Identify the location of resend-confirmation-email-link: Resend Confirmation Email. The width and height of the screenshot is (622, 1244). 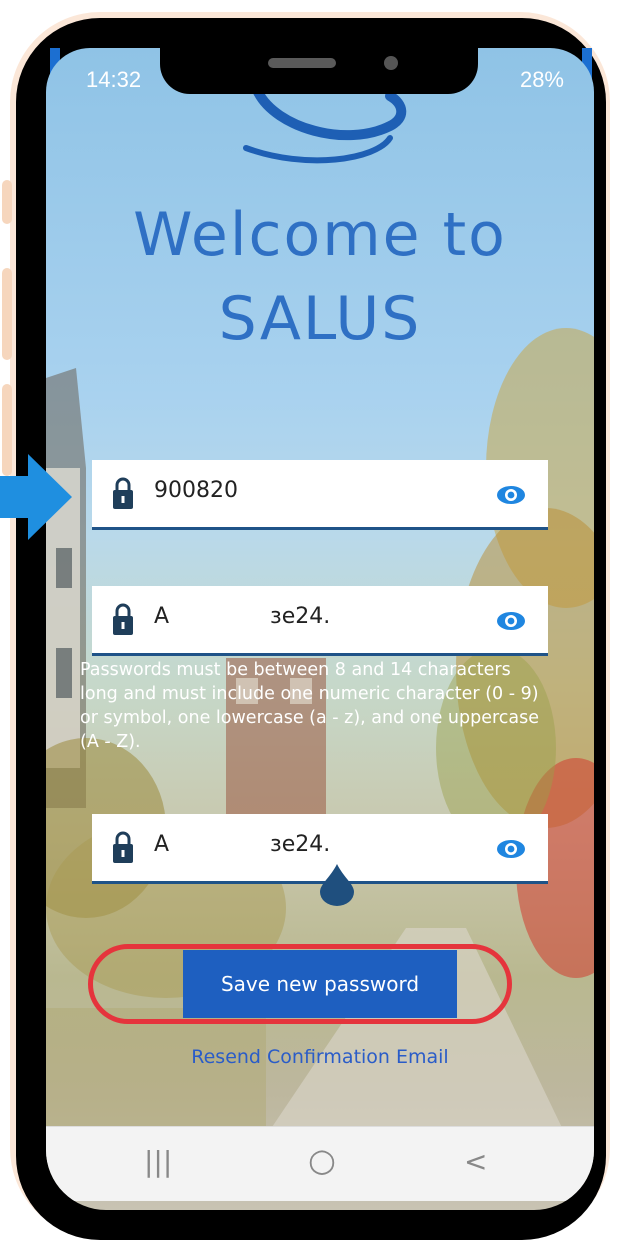
(320, 1057).